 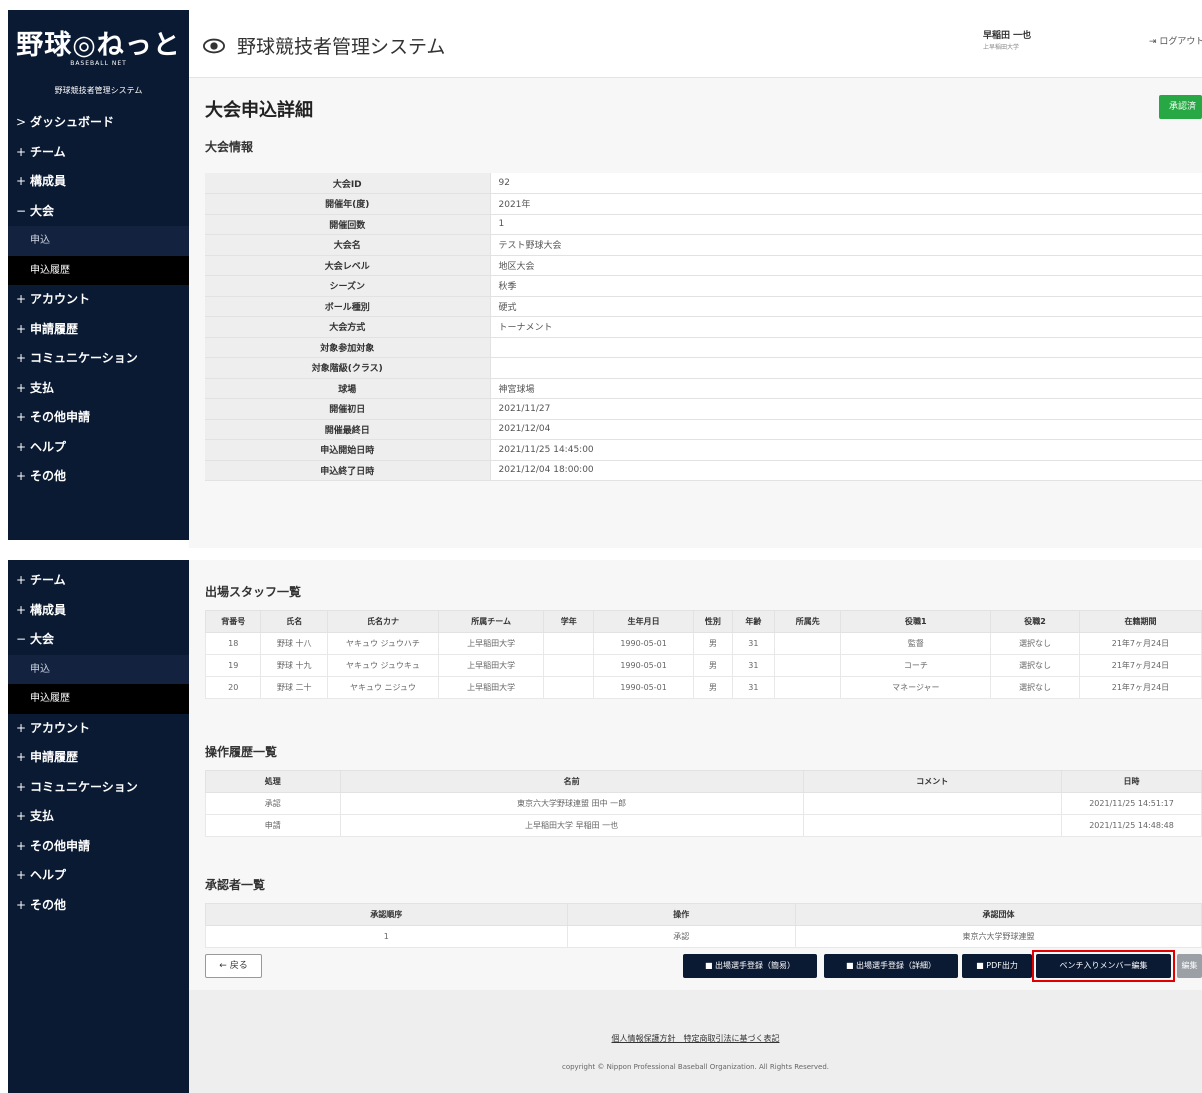 I want to click on app-logo: 野球◎ねっと BASEBALL NET, so click(x=98, y=45).